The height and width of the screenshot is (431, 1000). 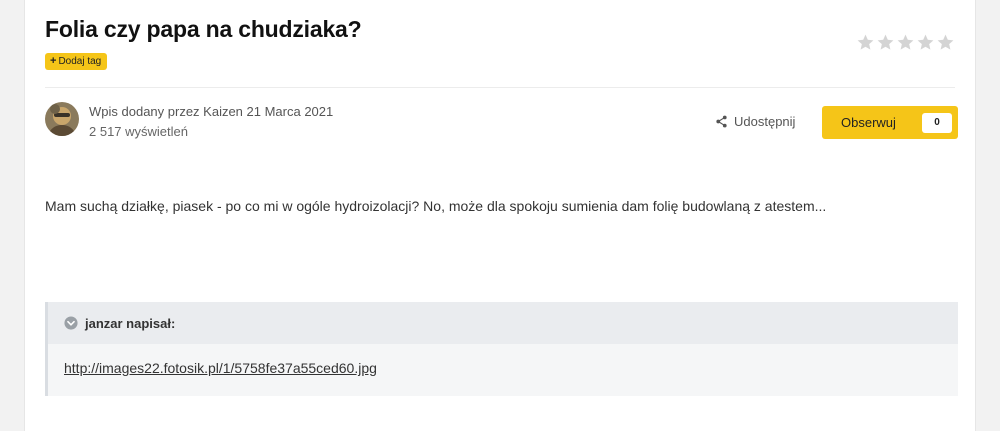 What do you see at coordinates (62, 119) in the screenshot?
I see `avatar` at bounding box center [62, 119].